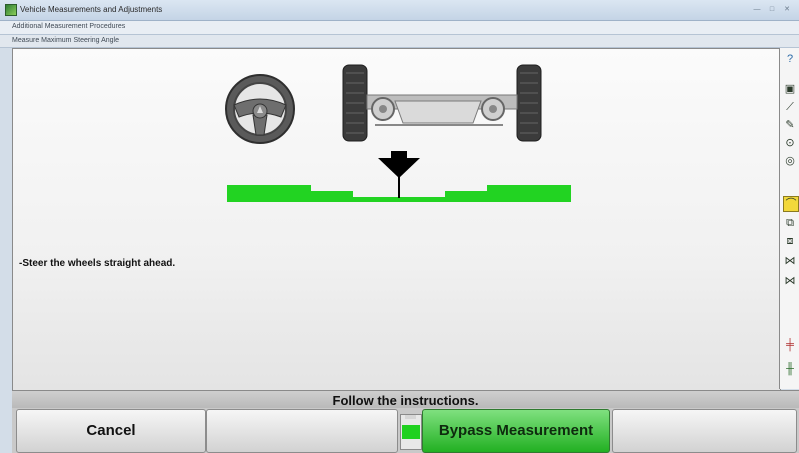  Describe the element at coordinates (791, 204) in the screenshot. I see `axle-icon: ⌒` at that location.